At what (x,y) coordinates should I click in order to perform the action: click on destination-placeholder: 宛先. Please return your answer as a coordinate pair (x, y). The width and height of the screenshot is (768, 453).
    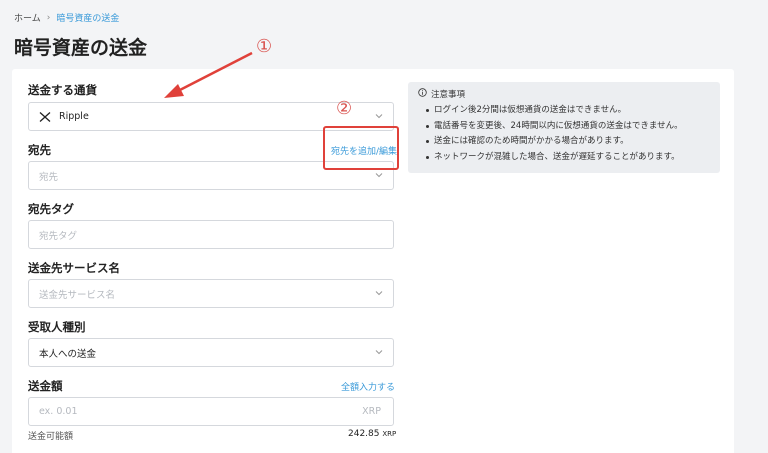
    Looking at the image, I should click on (49, 177).